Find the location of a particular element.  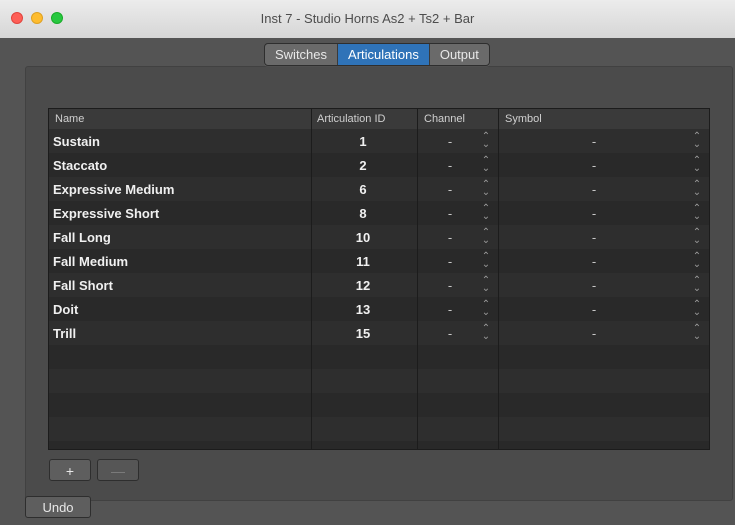

articulation-name: Expressive Medium is located at coordinates (113, 189).